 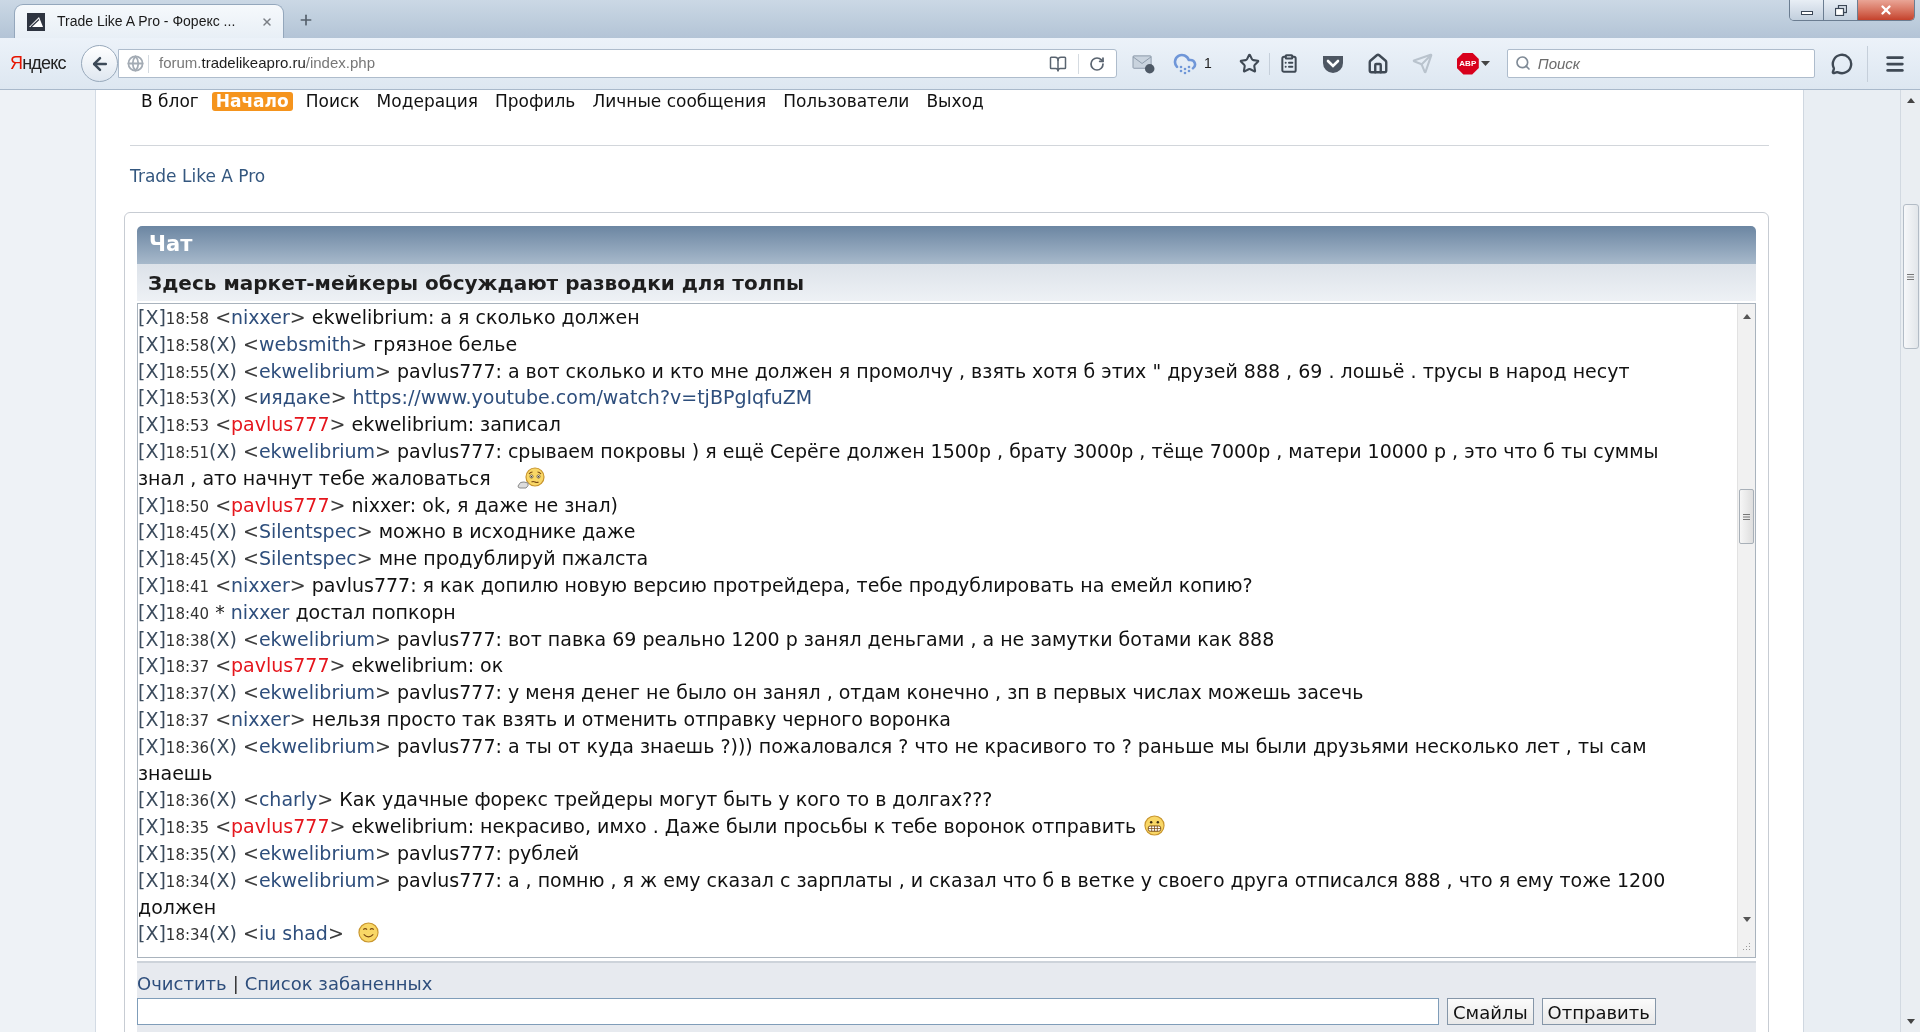 What do you see at coordinates (427, 101) in the screenshot?
I see `nav-link: Модерация` at bounding box center [427, 101].